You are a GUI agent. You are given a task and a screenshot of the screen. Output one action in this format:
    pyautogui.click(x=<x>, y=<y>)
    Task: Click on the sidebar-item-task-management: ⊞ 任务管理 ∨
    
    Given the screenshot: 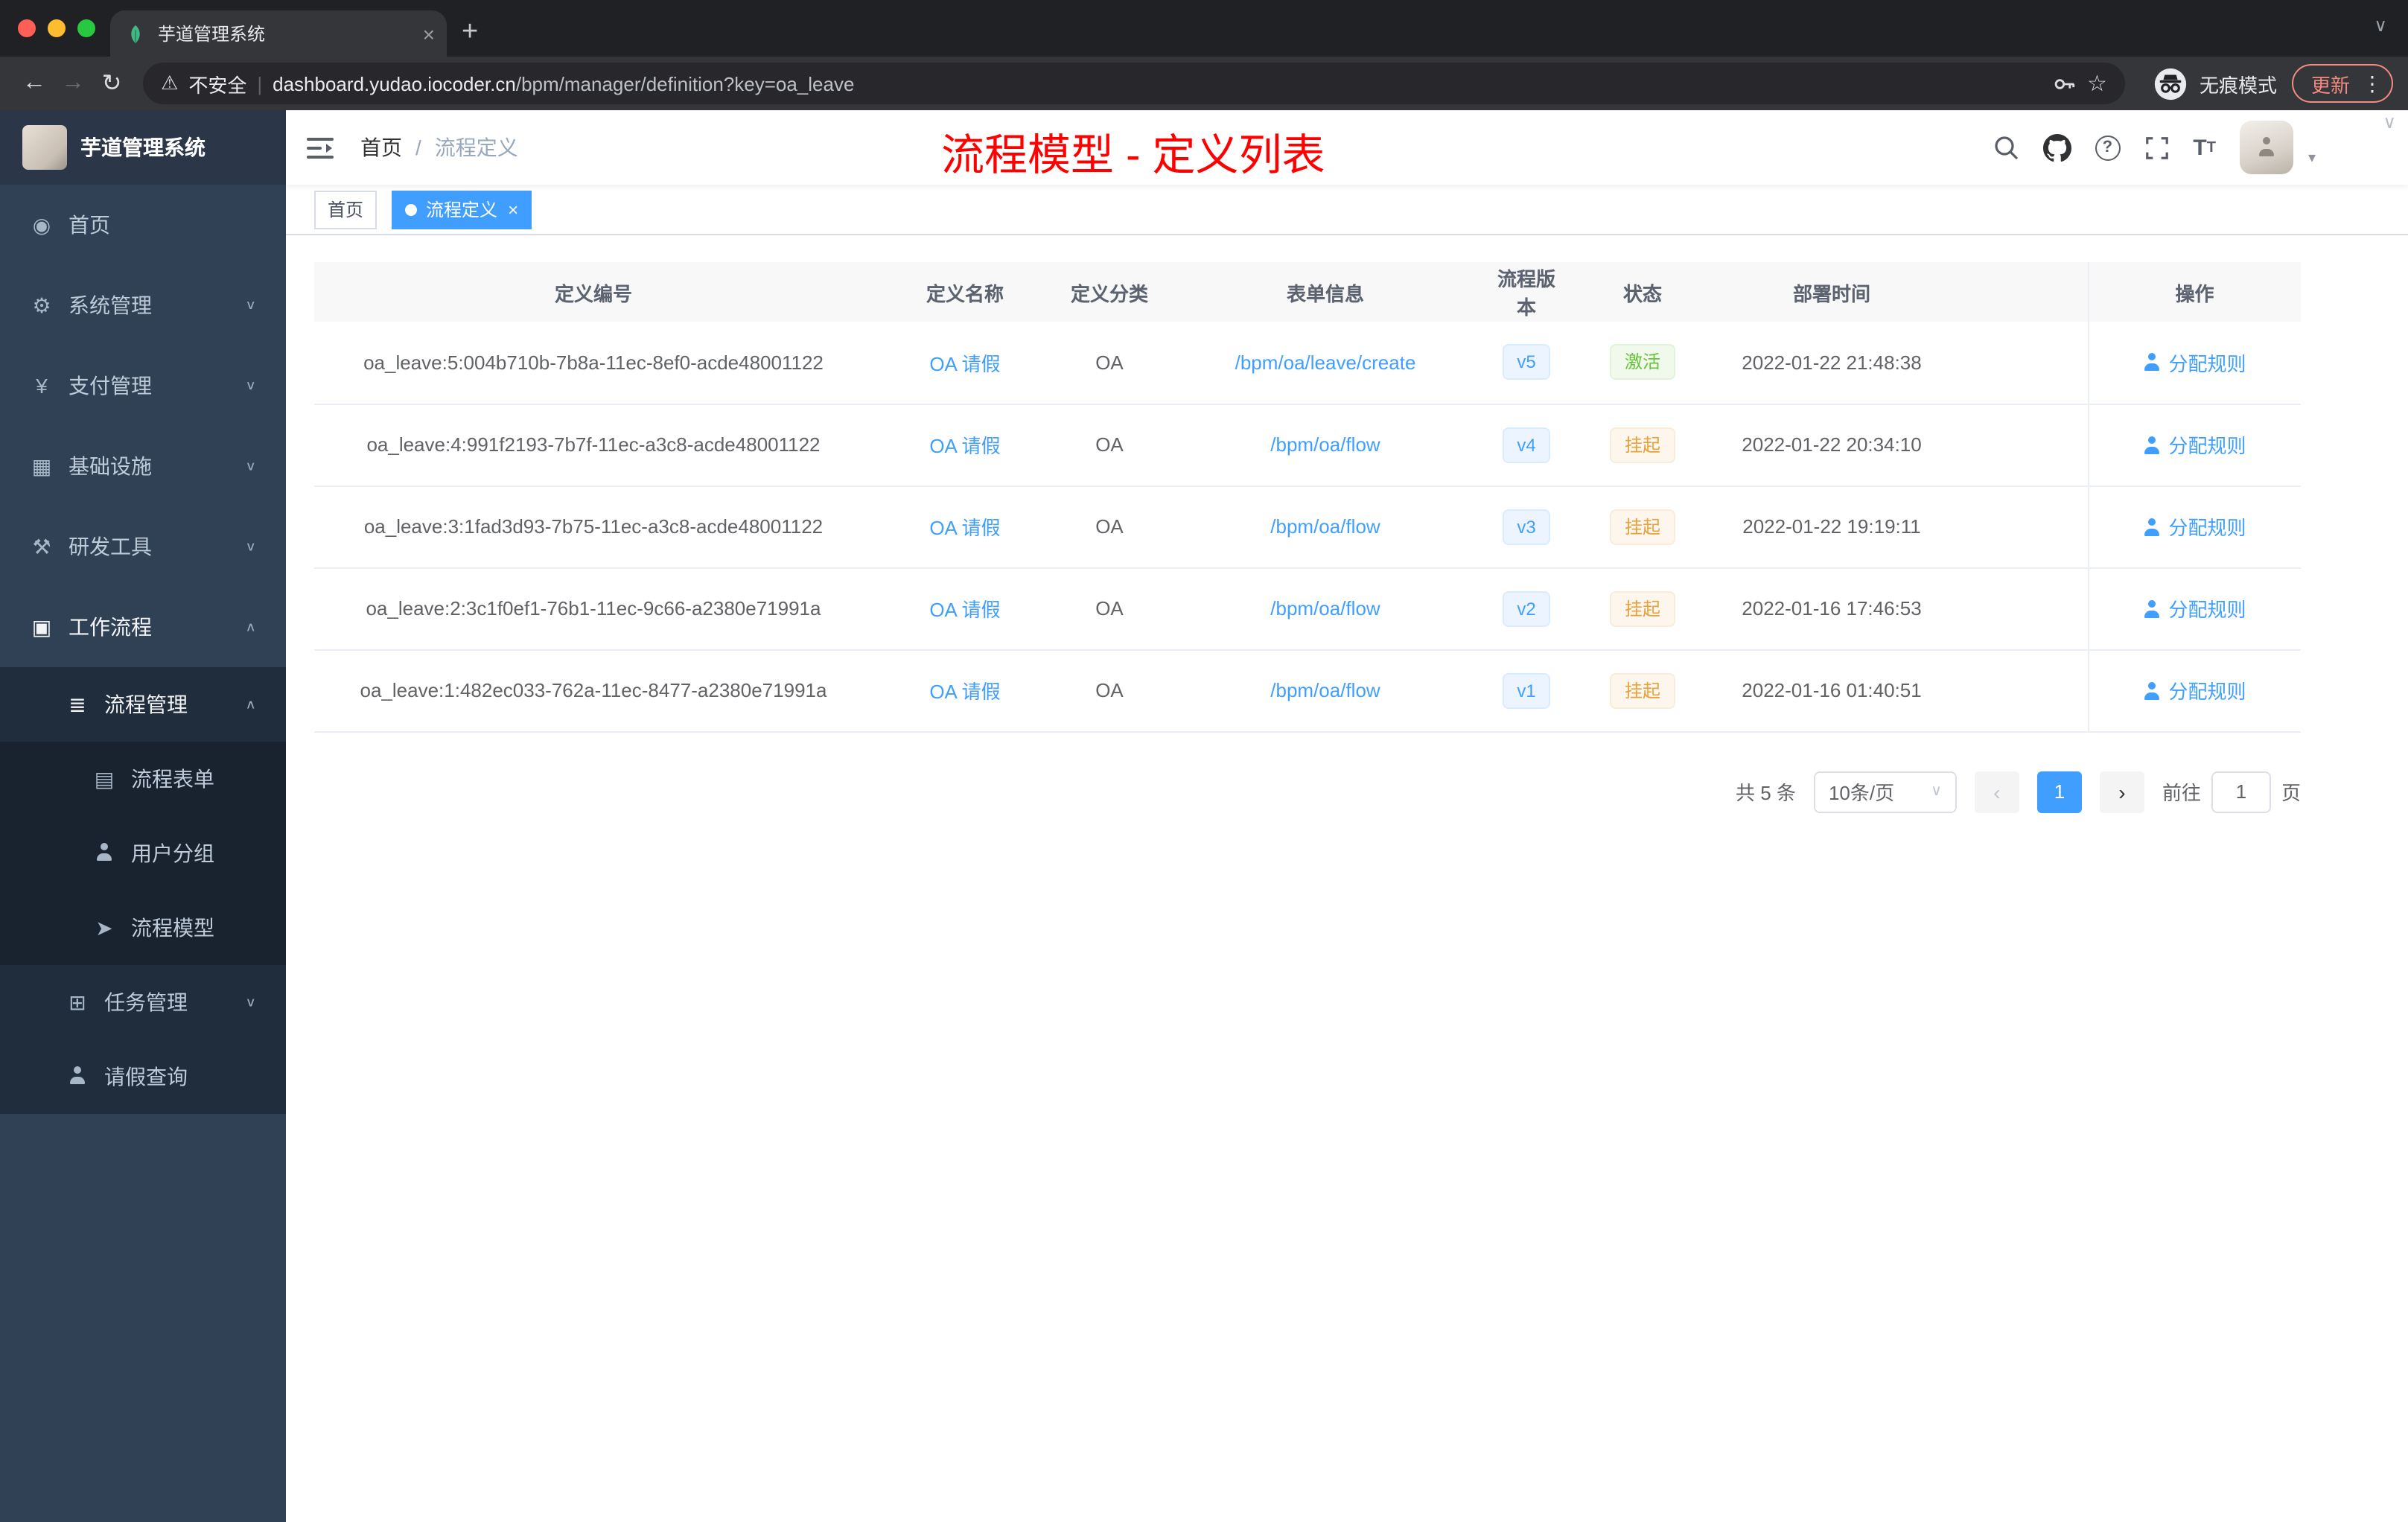 What is the action you would take?
    pyautogui.click(x=143, y=1002)
    